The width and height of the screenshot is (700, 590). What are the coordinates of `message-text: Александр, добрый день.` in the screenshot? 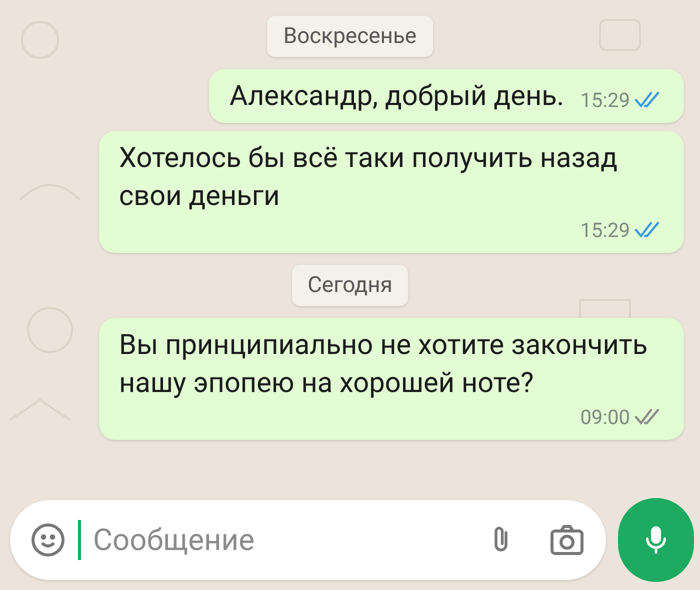 It's located at (396, 96).